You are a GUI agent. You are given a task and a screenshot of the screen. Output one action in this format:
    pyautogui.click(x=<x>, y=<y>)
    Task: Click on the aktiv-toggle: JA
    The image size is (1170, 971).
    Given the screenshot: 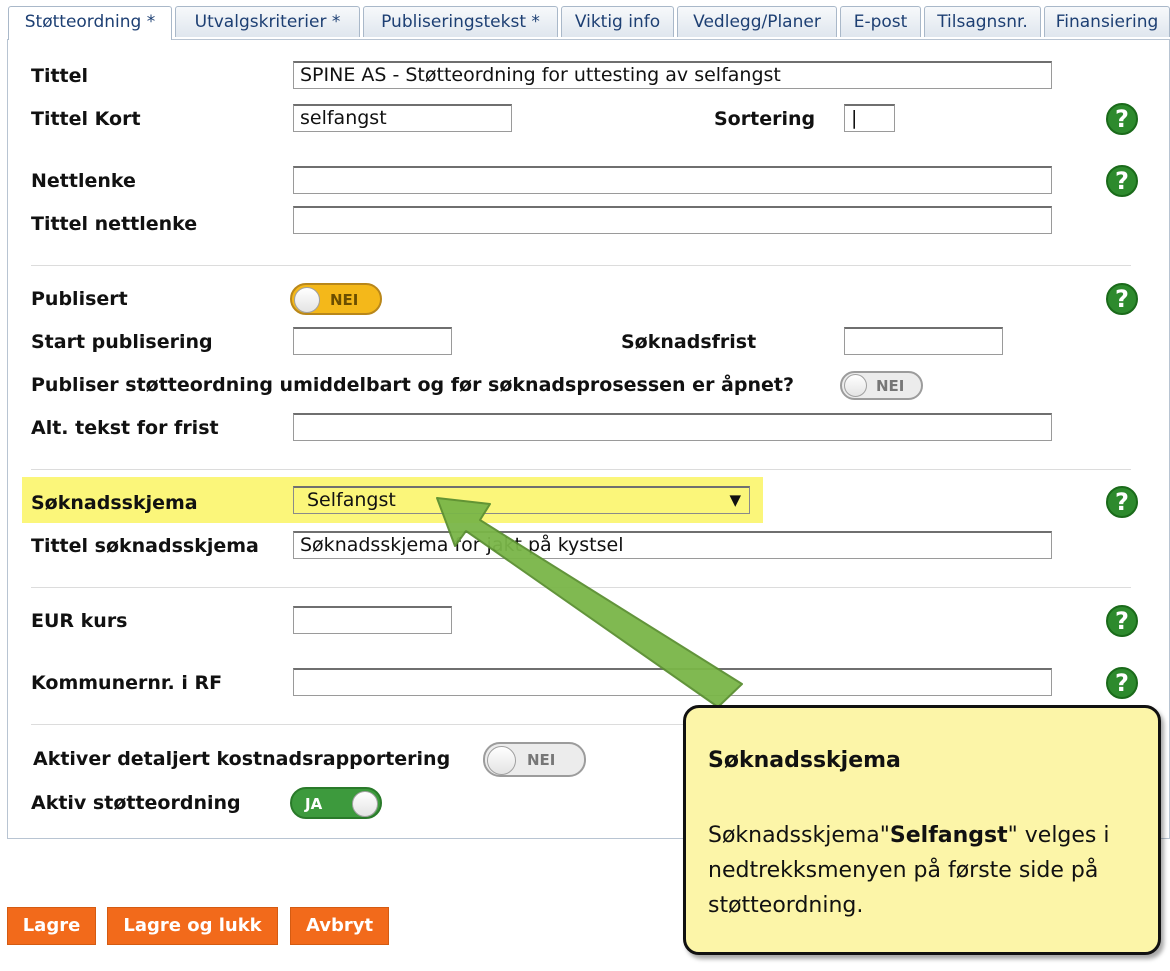 What is the action you would take?
    pyautogui.click(x=336, y=803)
    